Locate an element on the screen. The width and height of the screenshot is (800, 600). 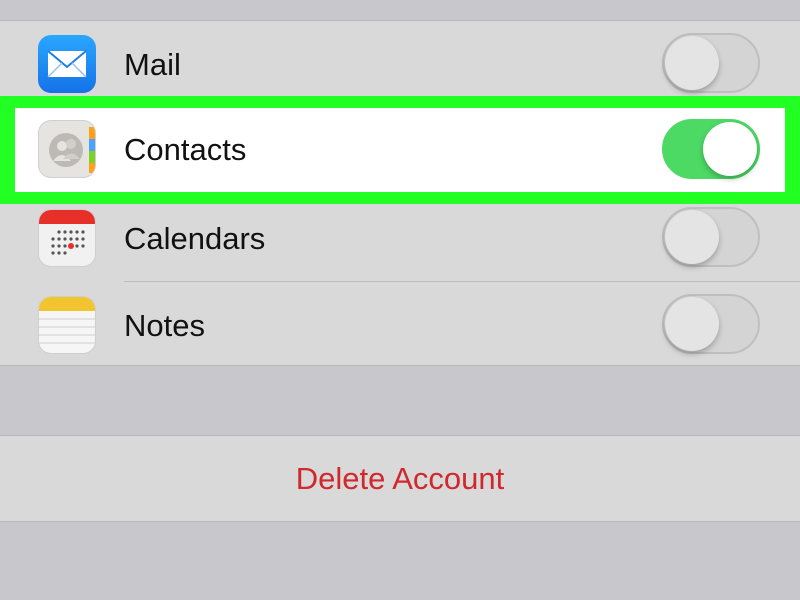
mail-toggle is located at coordinates (711, 63).